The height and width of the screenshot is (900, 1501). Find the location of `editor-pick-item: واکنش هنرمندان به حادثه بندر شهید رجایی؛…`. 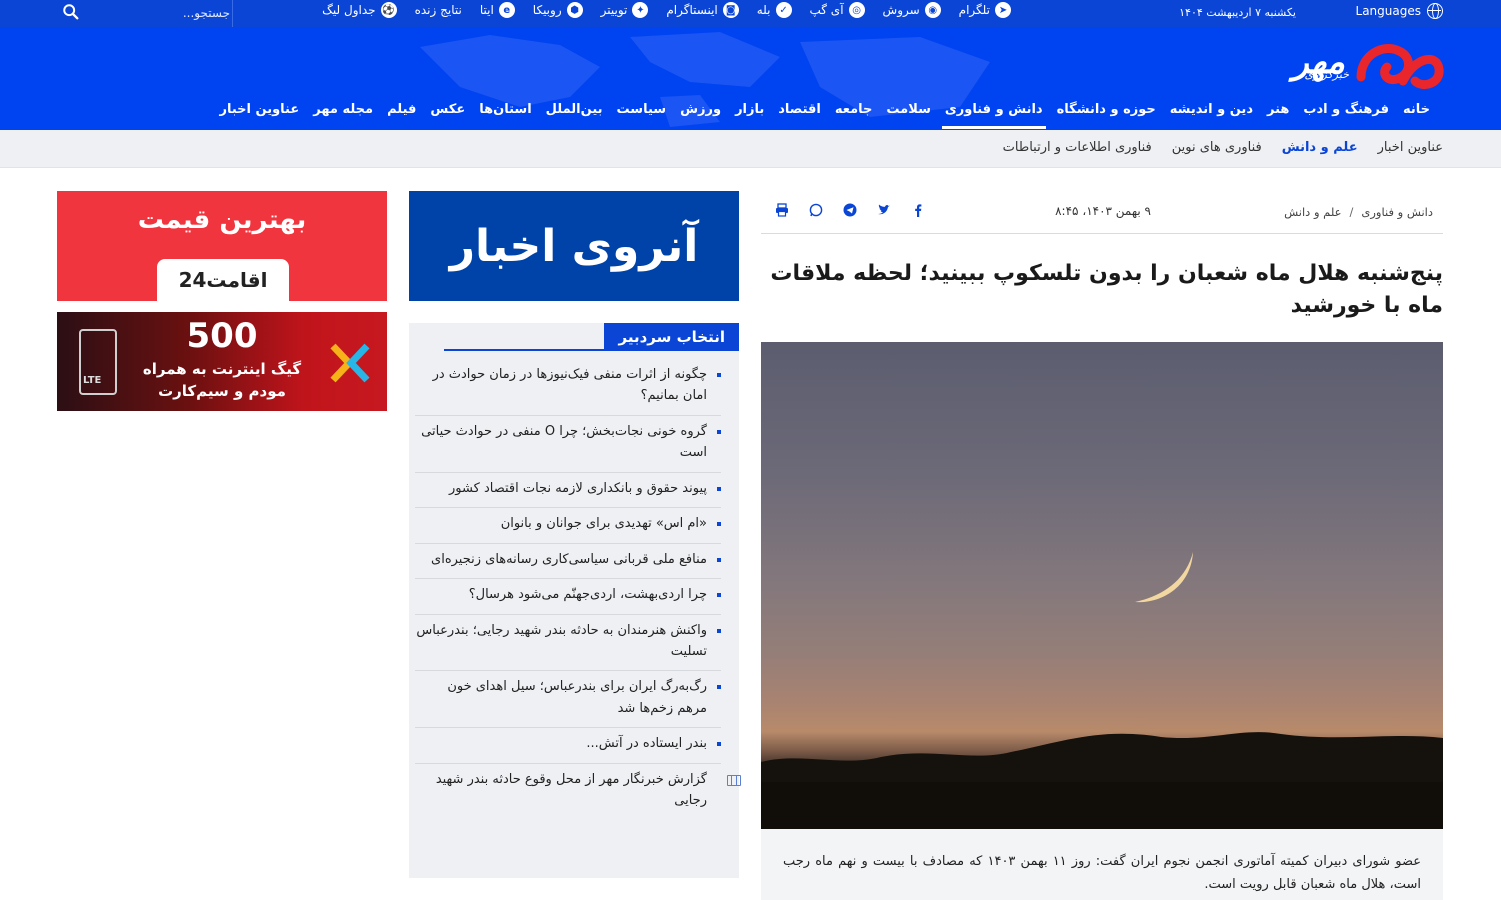

editor-pick-item: واکنش هنرمندان به حادثه بندر شهید رجایی؛… is located at coordinates (568, 643).